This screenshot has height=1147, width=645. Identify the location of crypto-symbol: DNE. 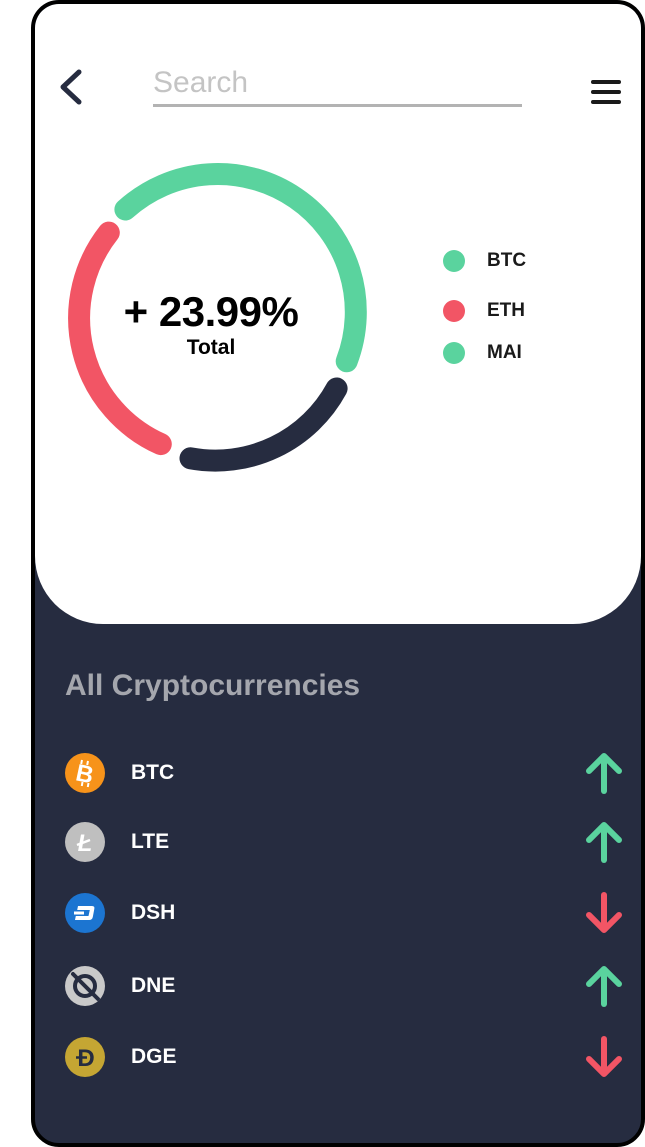
(153, 985).